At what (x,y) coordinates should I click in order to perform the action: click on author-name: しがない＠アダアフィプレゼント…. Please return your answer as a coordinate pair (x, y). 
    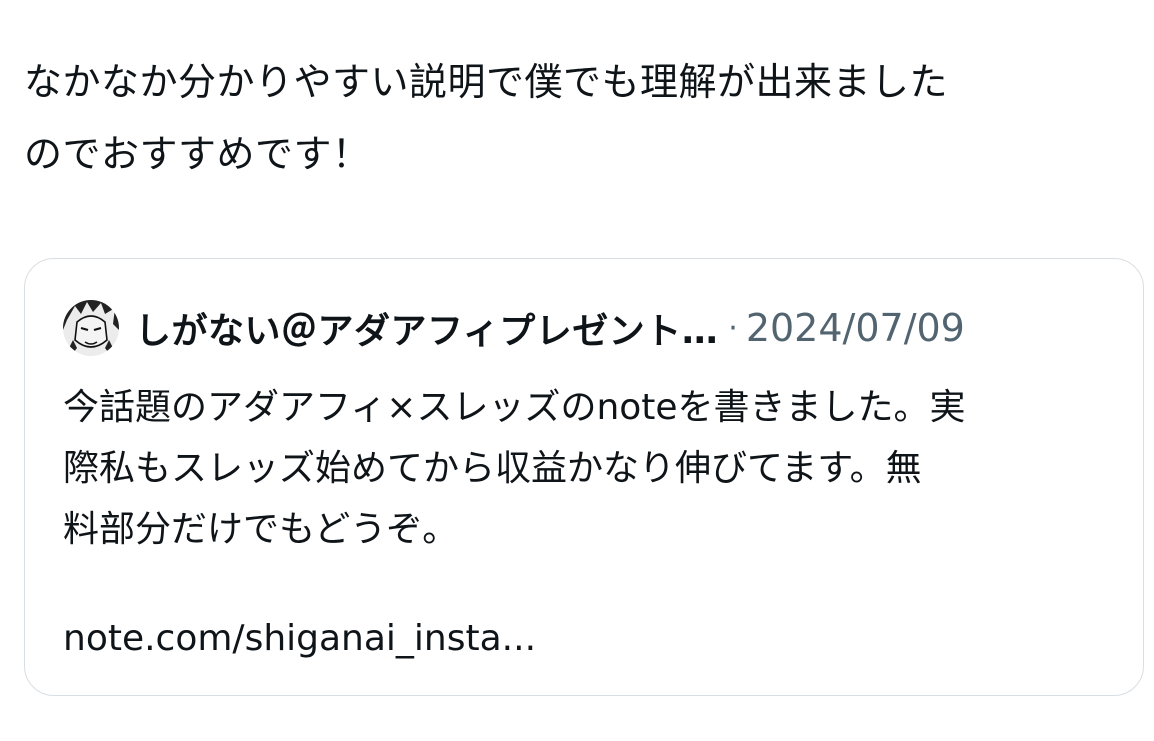
    Looking at the image, I should click on (426, 328).